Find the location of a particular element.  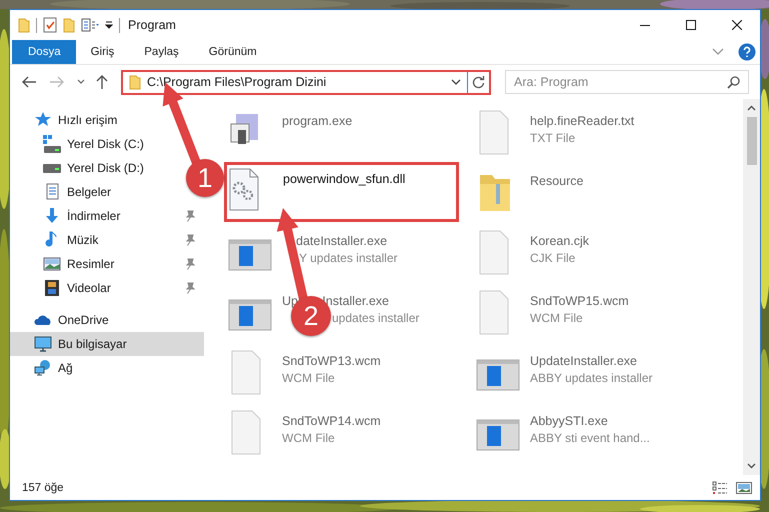

file-type: ABBY updates installer is located at coordinates (591, 378).